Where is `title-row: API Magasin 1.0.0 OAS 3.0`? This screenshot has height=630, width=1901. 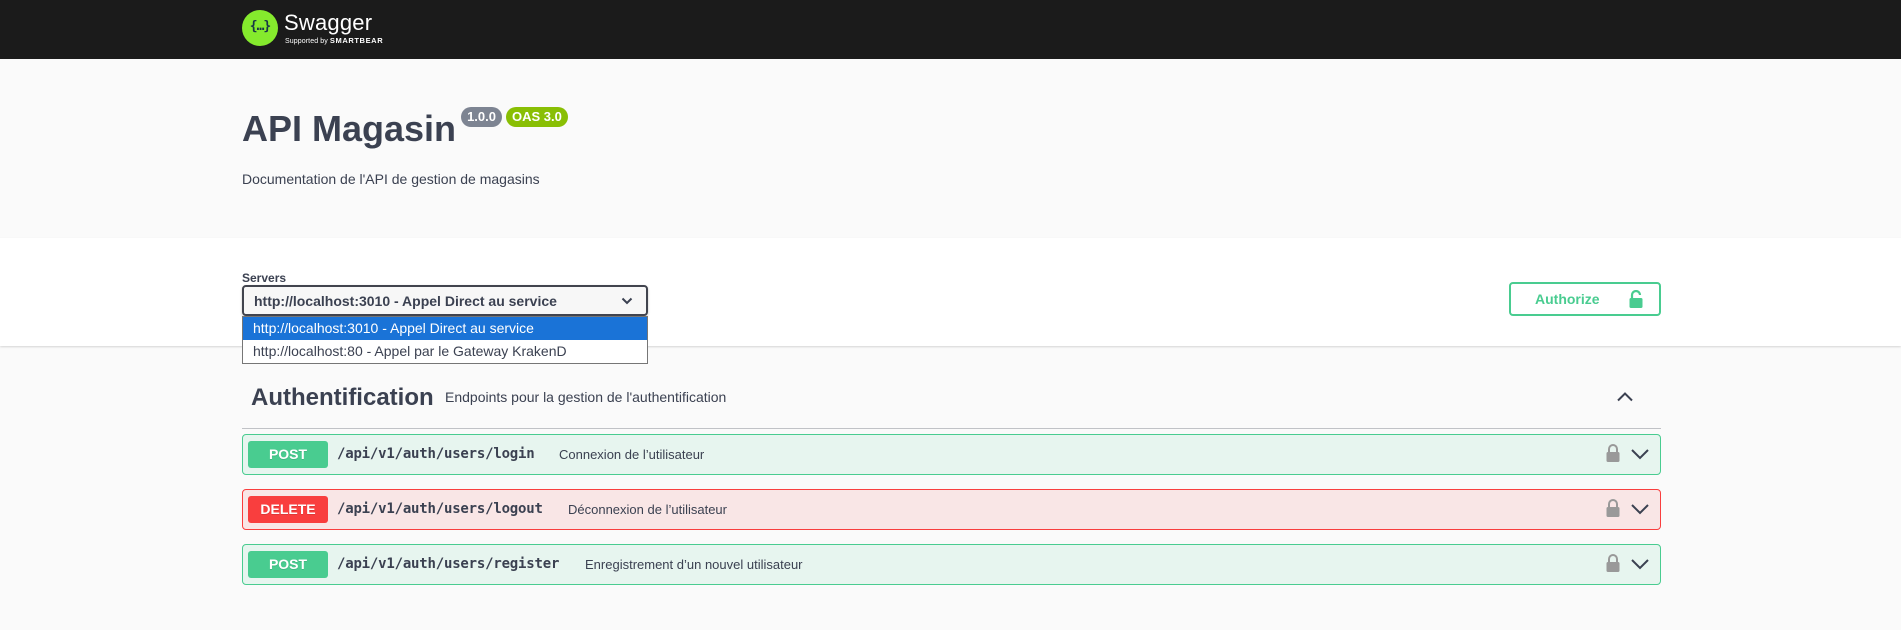 title-row: API Magasin 1.0.0 OAS 3.0 is located at coordinates (405, 129).